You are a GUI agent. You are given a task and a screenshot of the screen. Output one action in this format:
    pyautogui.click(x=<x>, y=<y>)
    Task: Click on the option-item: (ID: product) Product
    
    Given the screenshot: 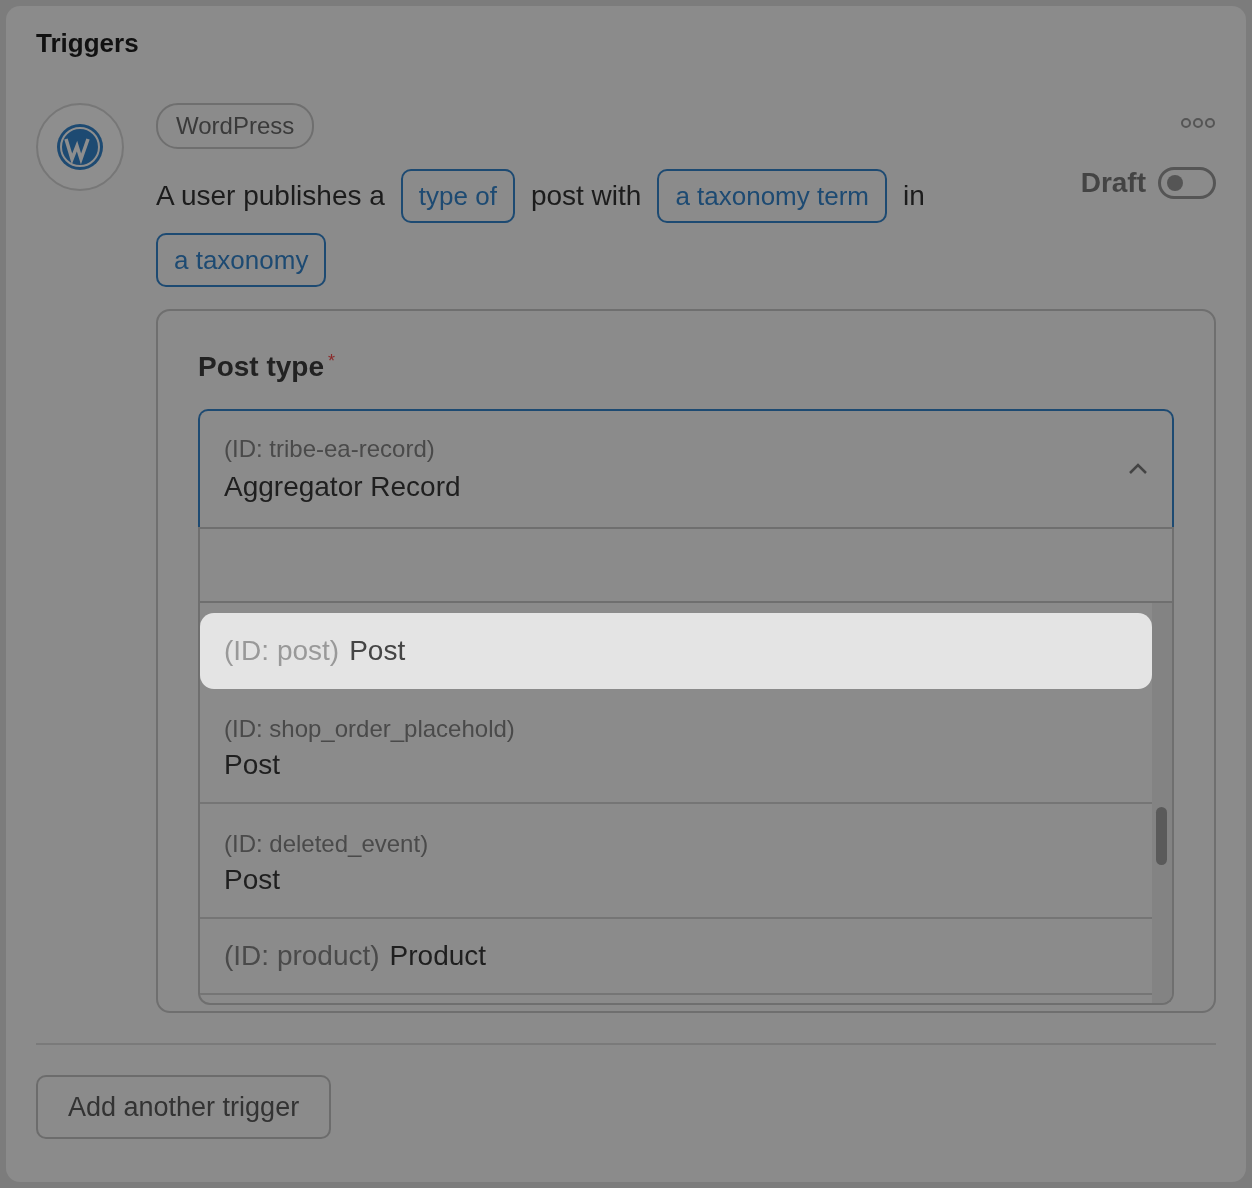 What is the action you would take?
    pyautogui.click(x=676, y=957)
    